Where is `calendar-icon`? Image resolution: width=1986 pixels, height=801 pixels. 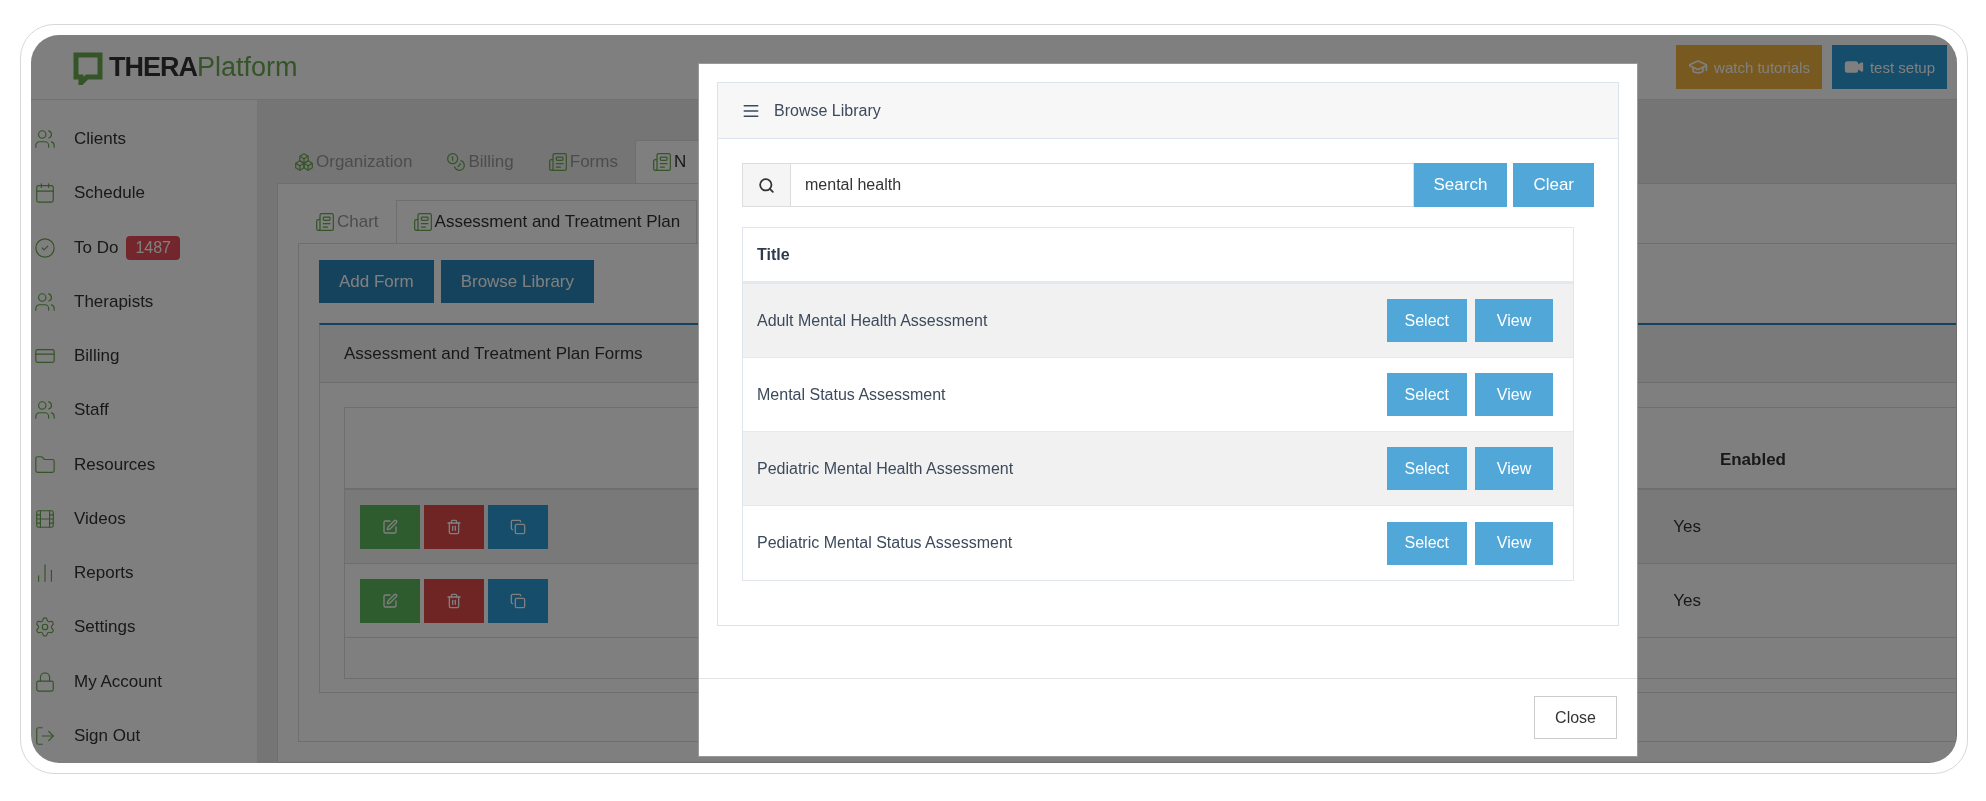
calendar-icon is located at coordinates (45, 193).